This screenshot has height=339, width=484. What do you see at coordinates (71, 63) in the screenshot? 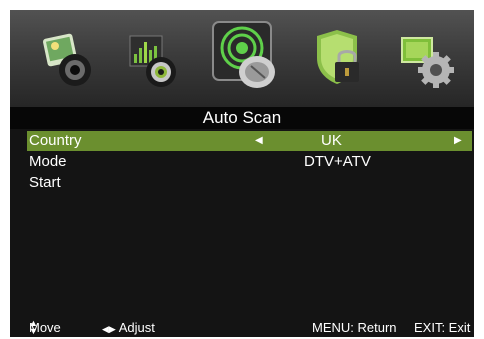
I see `picture-icon` at bounding box center [71, 63].